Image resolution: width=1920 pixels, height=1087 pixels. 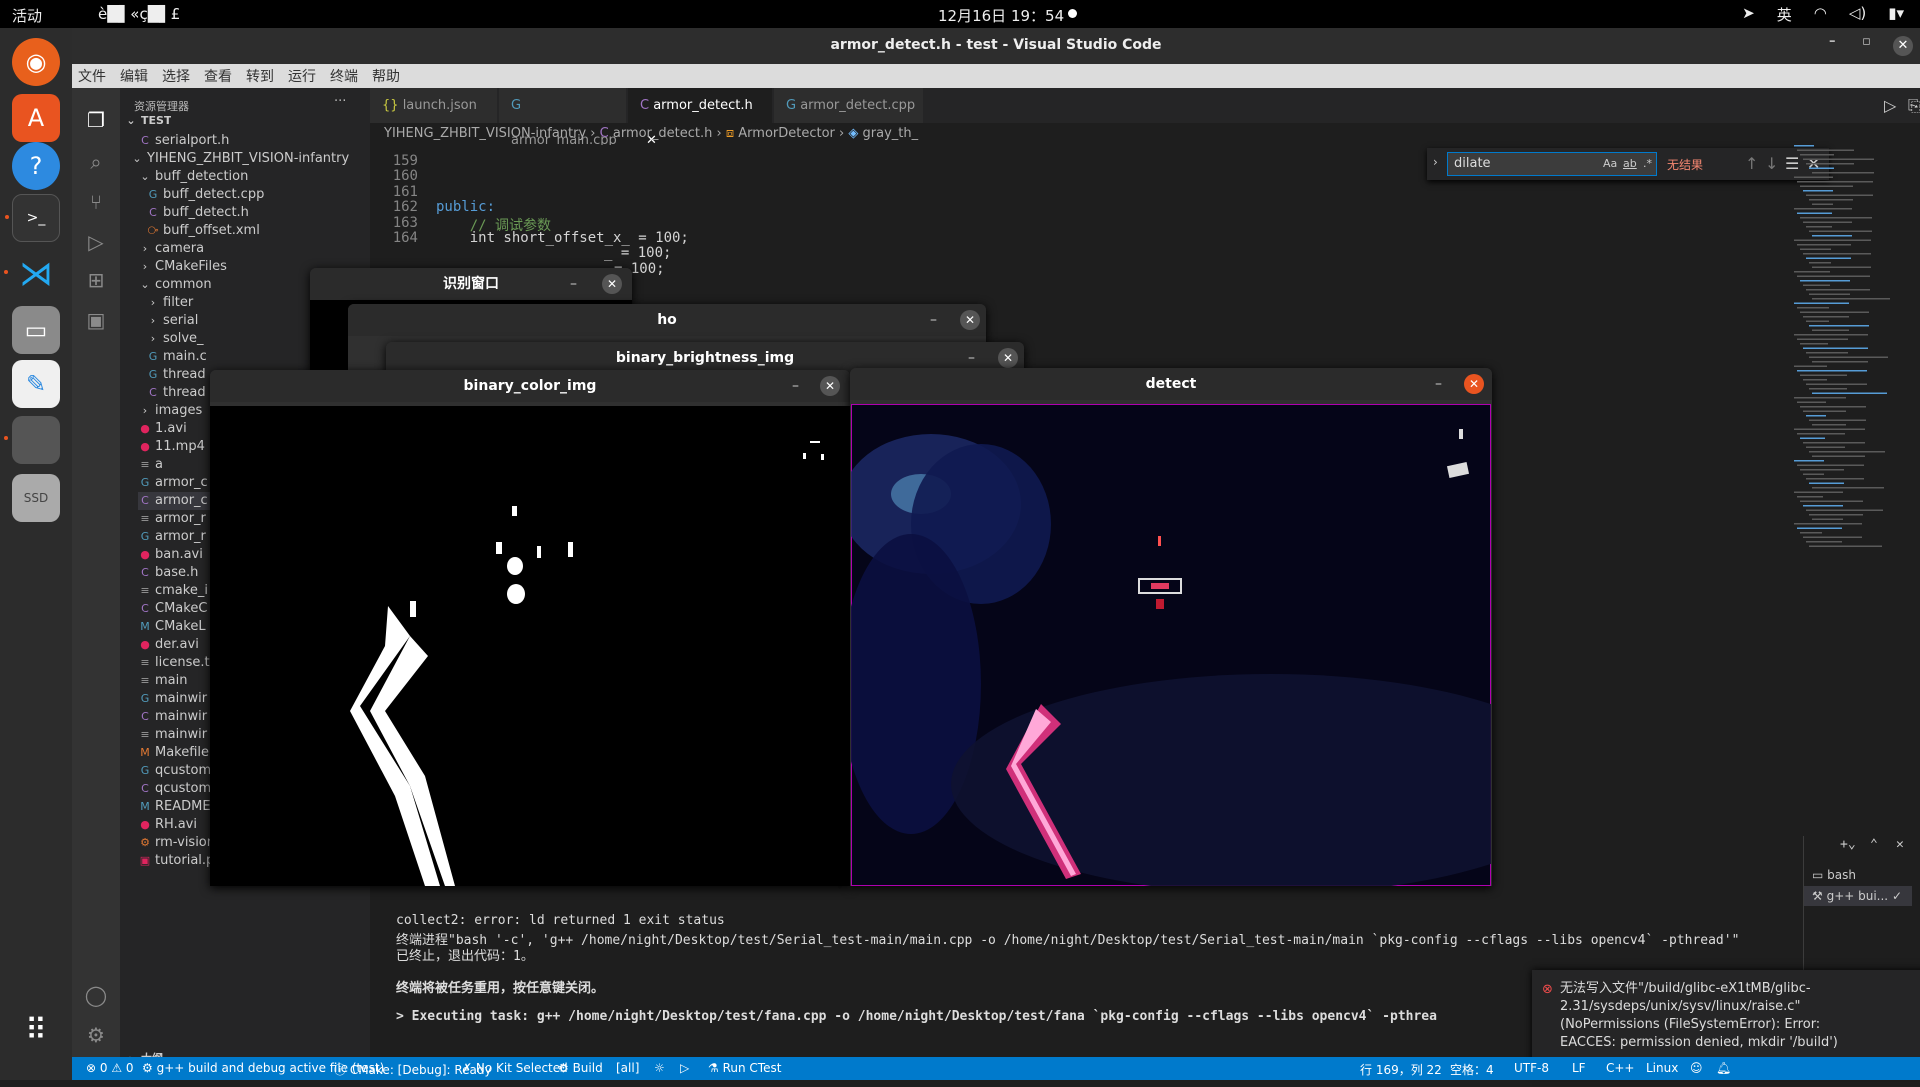 What do you see at coordinates (637, 253) in the screenshot?
I see `code-line: _ = 100;` at bounding box center [637, 253].